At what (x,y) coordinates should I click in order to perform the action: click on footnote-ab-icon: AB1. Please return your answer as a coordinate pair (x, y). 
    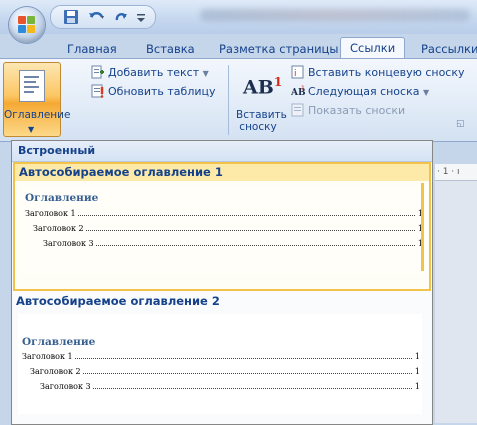
    Looking at the image, I should click on (263, 87).